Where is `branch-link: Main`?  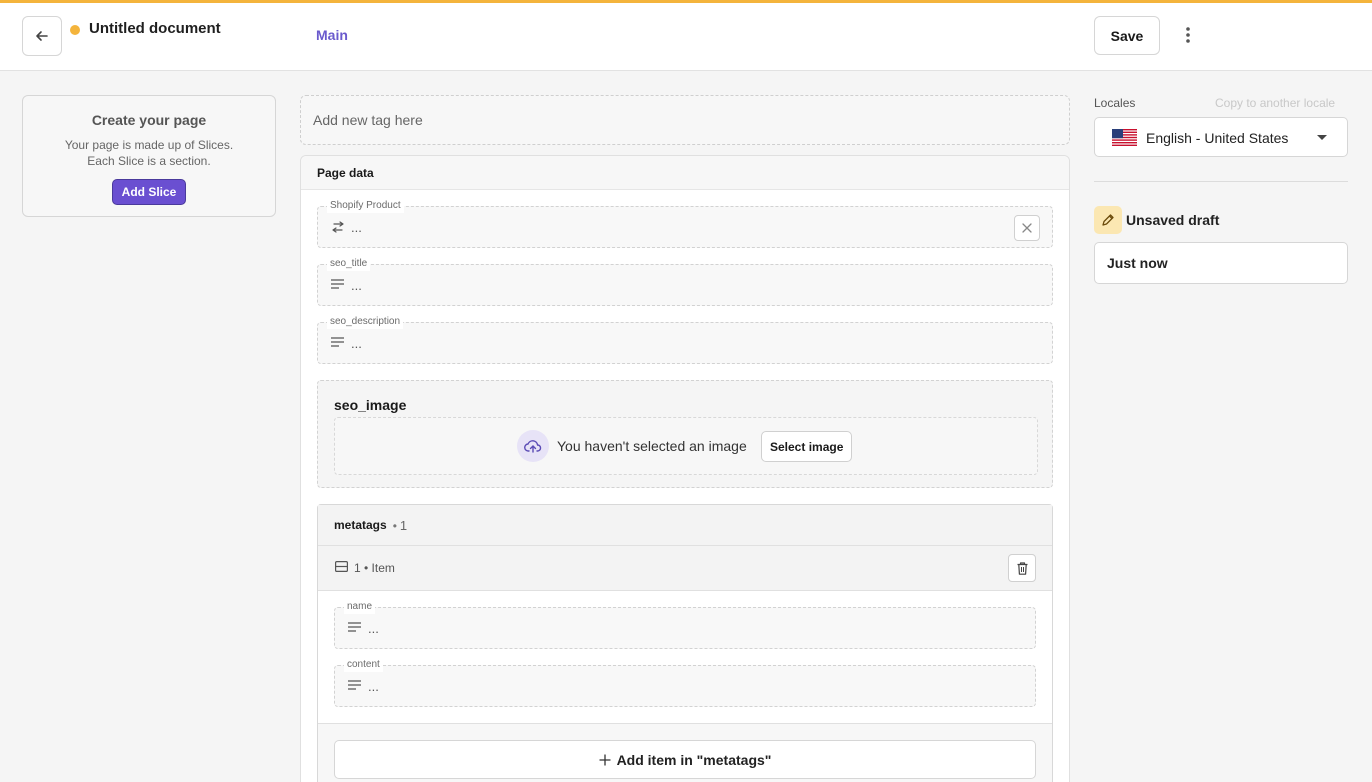 branch-link: Main is located at coordinates (332, 35).